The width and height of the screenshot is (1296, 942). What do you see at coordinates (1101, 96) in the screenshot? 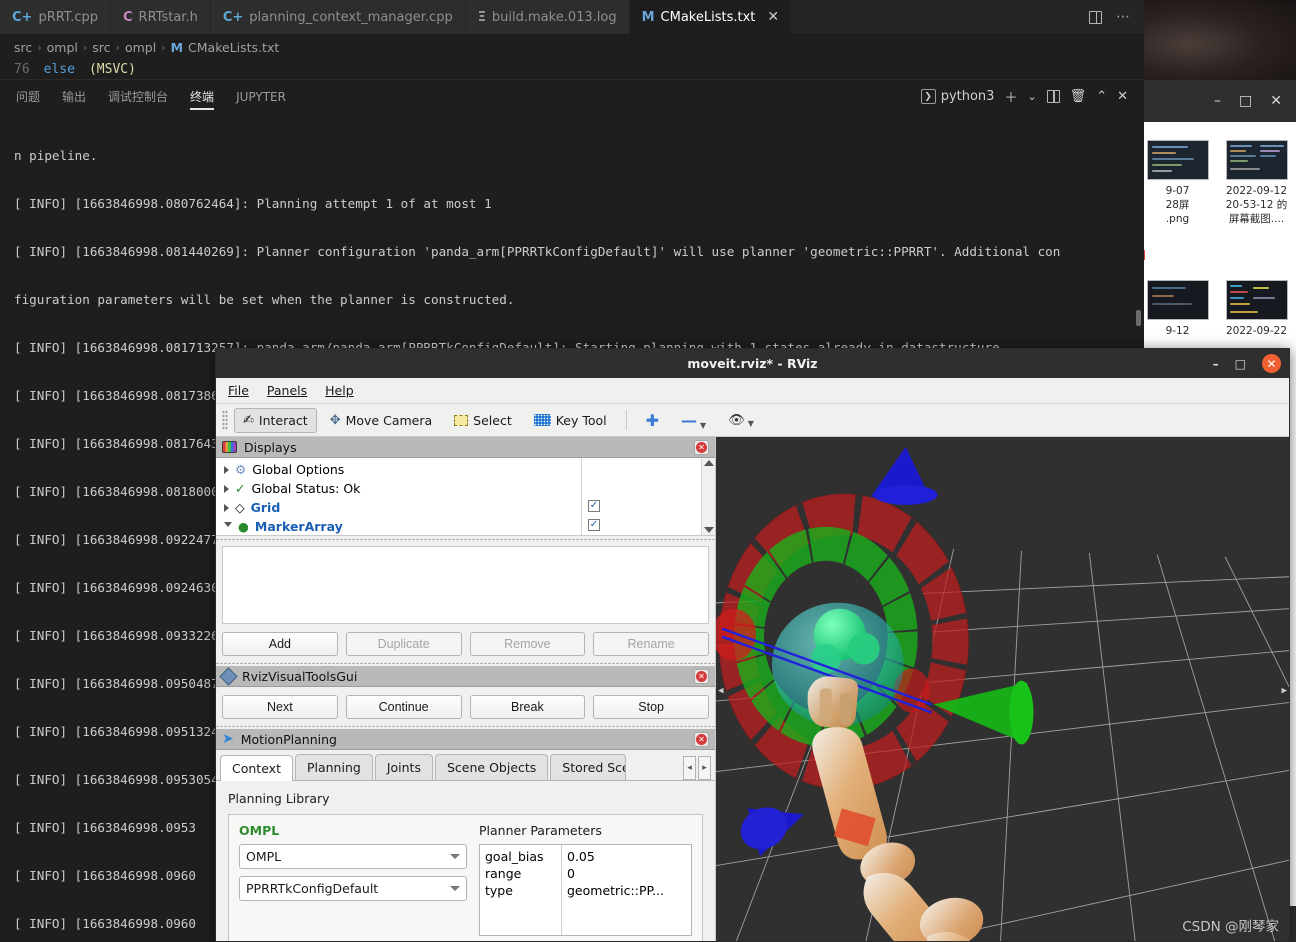
I see `maximize-panel-icon: ⌃` at bounding box center [1101, 96].